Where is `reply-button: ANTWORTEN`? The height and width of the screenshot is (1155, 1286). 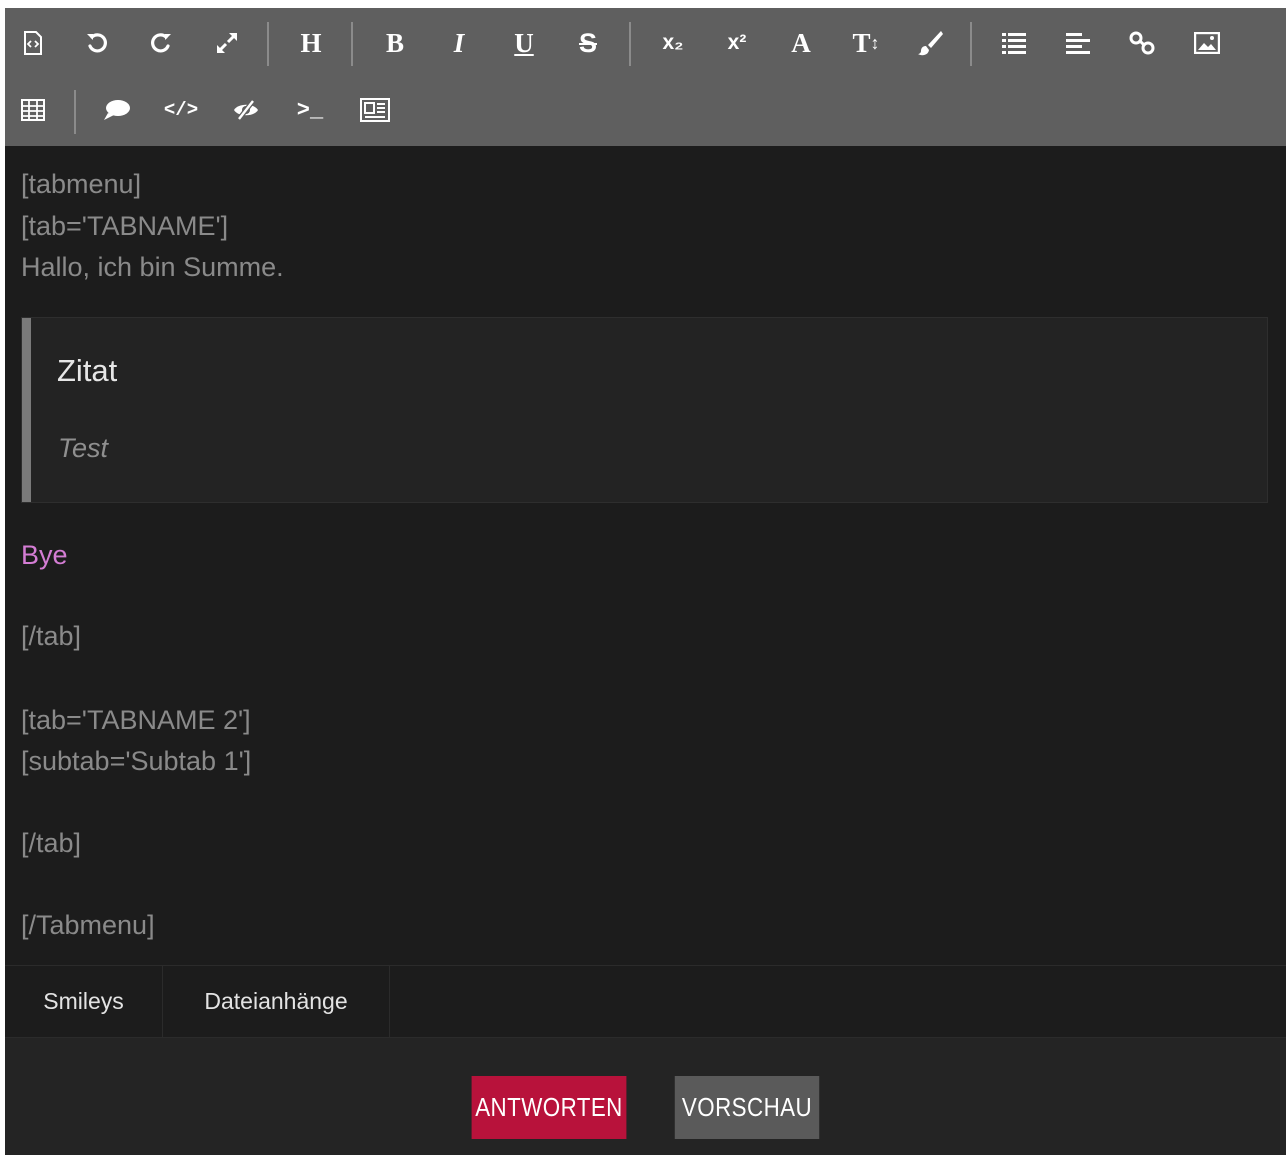
reply-button: ANTWORTEN is located at coordinates (549, 1107).